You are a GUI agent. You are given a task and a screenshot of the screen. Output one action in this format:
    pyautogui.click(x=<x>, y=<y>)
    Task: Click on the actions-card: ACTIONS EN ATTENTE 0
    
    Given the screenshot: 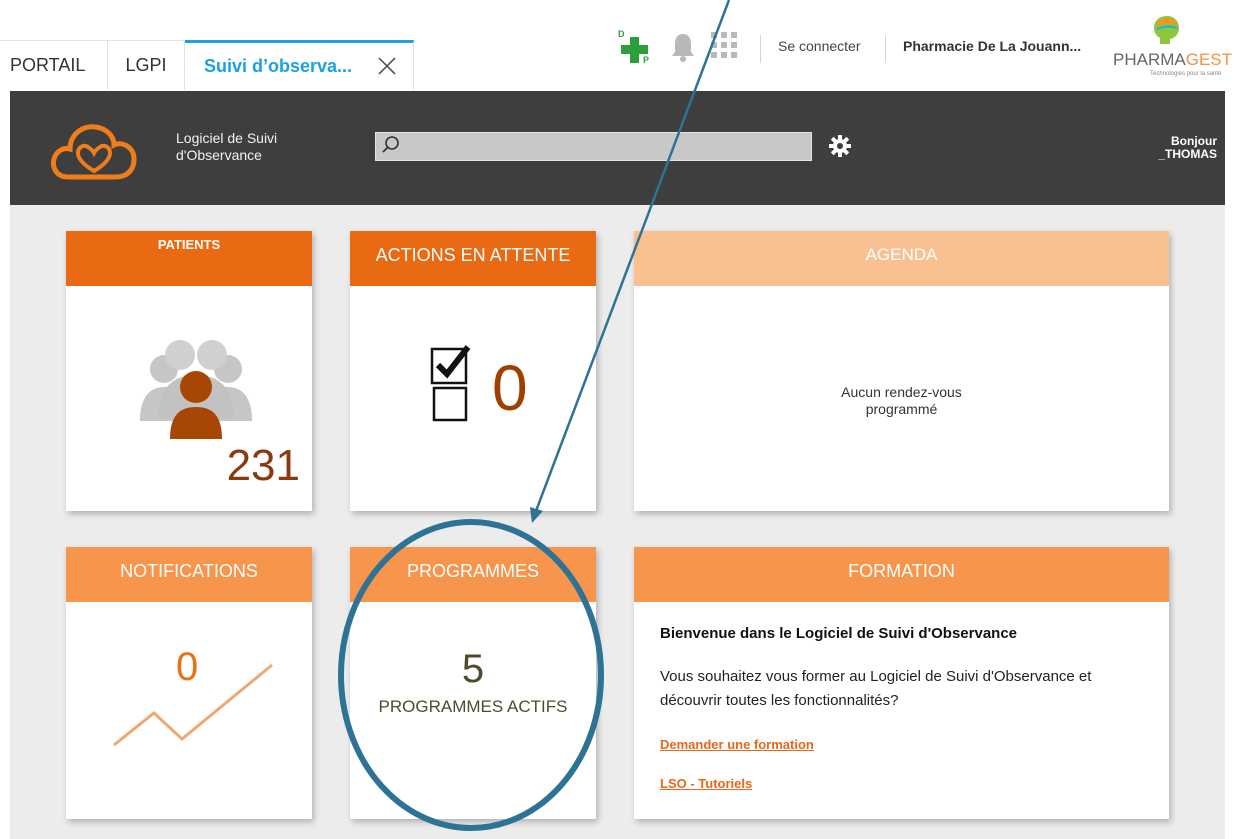 What is the action you would take?
    pyautogui.click(x=473, y=371)
    